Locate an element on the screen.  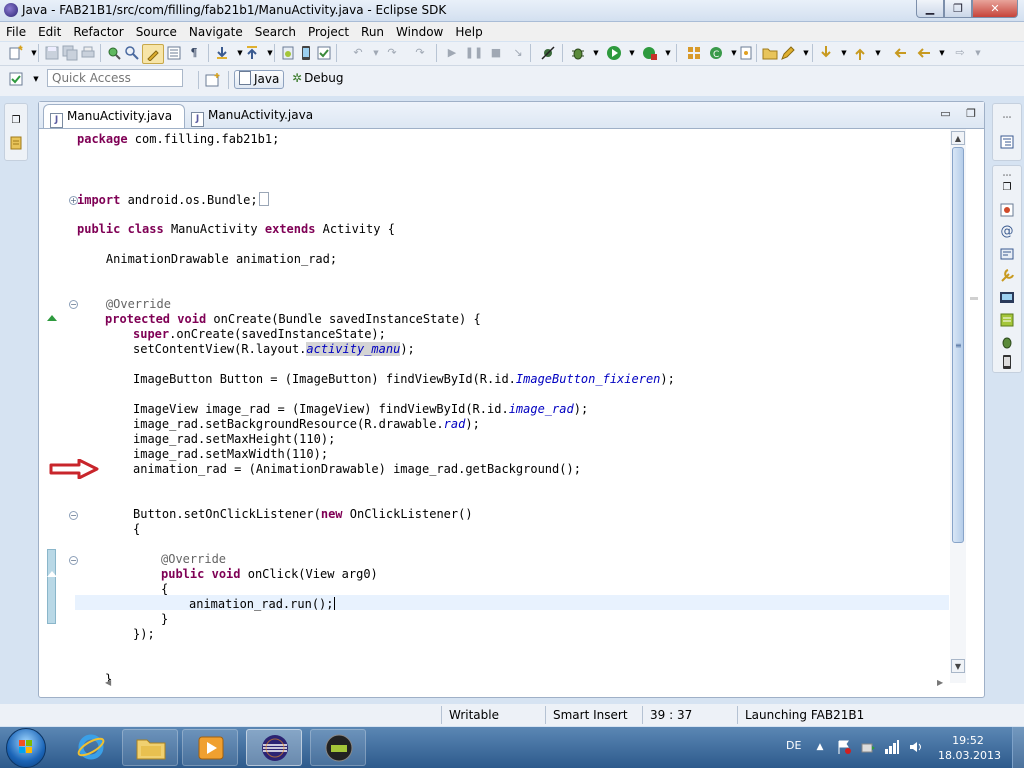
external-tools-dropdown-icon: ▼ is located at coordinates (668, 53).